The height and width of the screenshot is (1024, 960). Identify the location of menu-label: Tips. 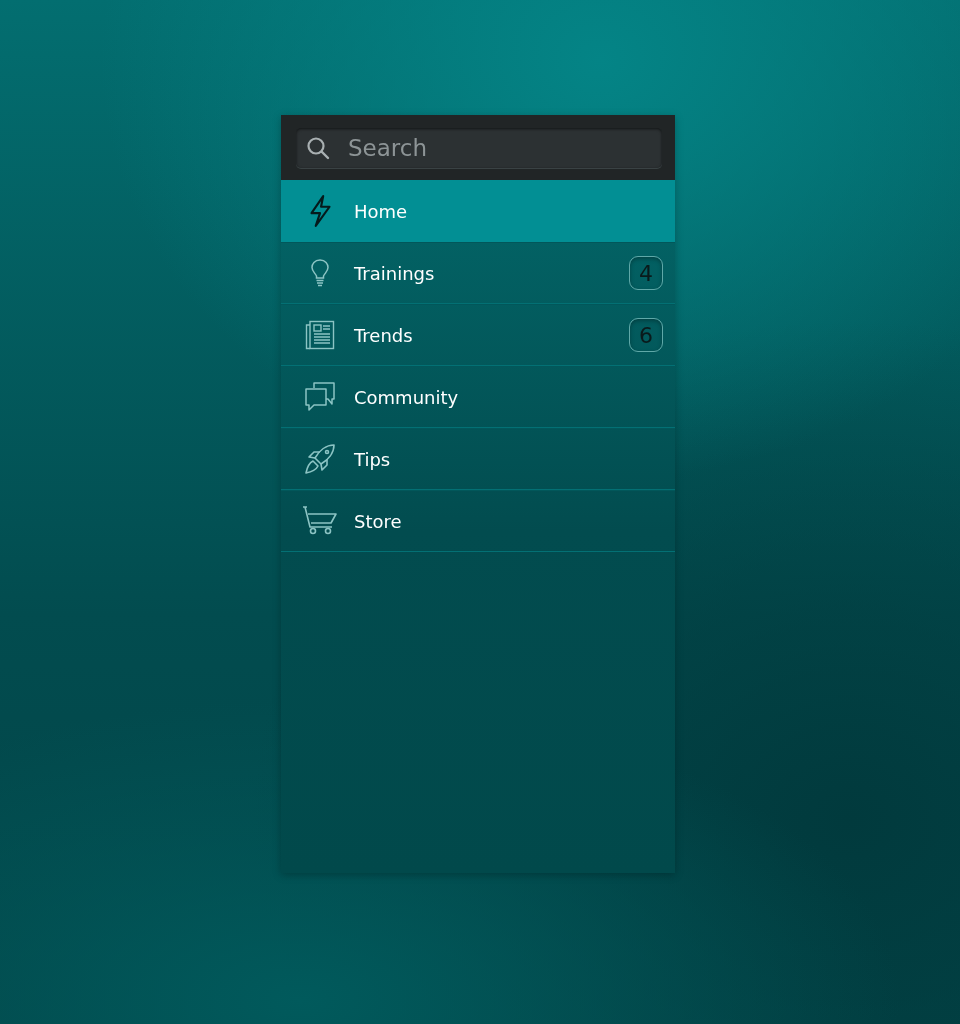
(373, 459).